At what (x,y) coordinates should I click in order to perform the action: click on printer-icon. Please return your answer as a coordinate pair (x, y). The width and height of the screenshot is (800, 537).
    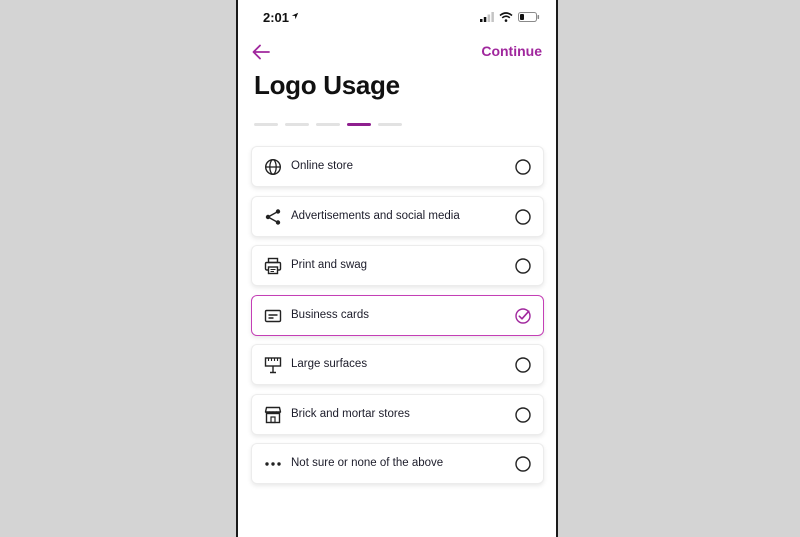
    Looking at the image, I should click on (273, 266).